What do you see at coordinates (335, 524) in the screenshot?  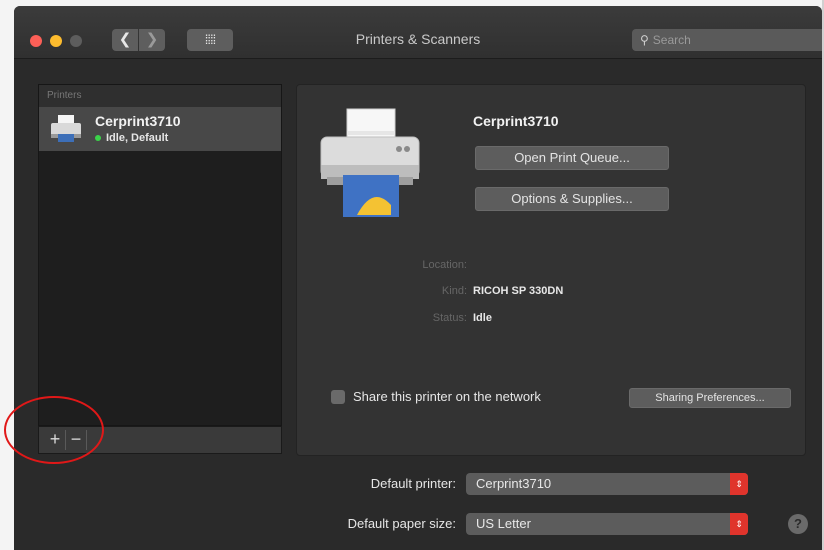 I see `default-paper-row: Default paper size:` at bounding box center [335, 524].